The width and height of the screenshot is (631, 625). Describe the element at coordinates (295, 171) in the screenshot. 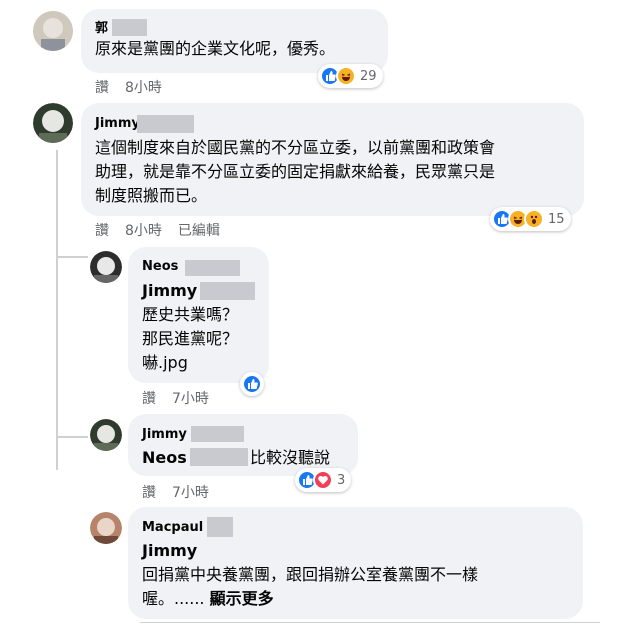

I see `comment-text-line: 助理，就是靠不分區立委的固定捐獻來給養，民眾黨只是` at that location.